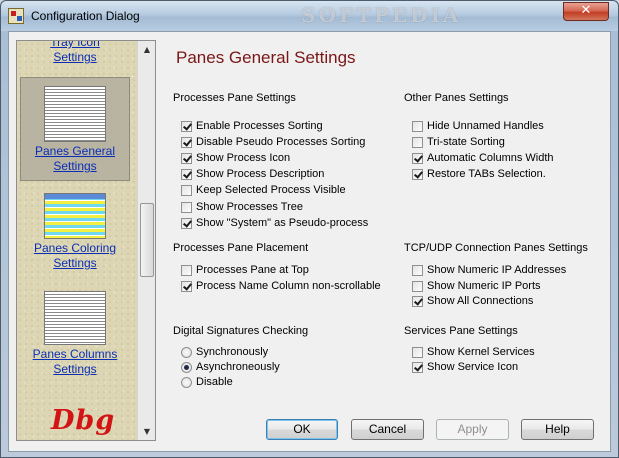 This screenshot has height=458, width=619. What do you see at coordinates (490, 158) in the screenshot?
I see `option-label: Automatic Columns Width` at bounding box center [490, 158].